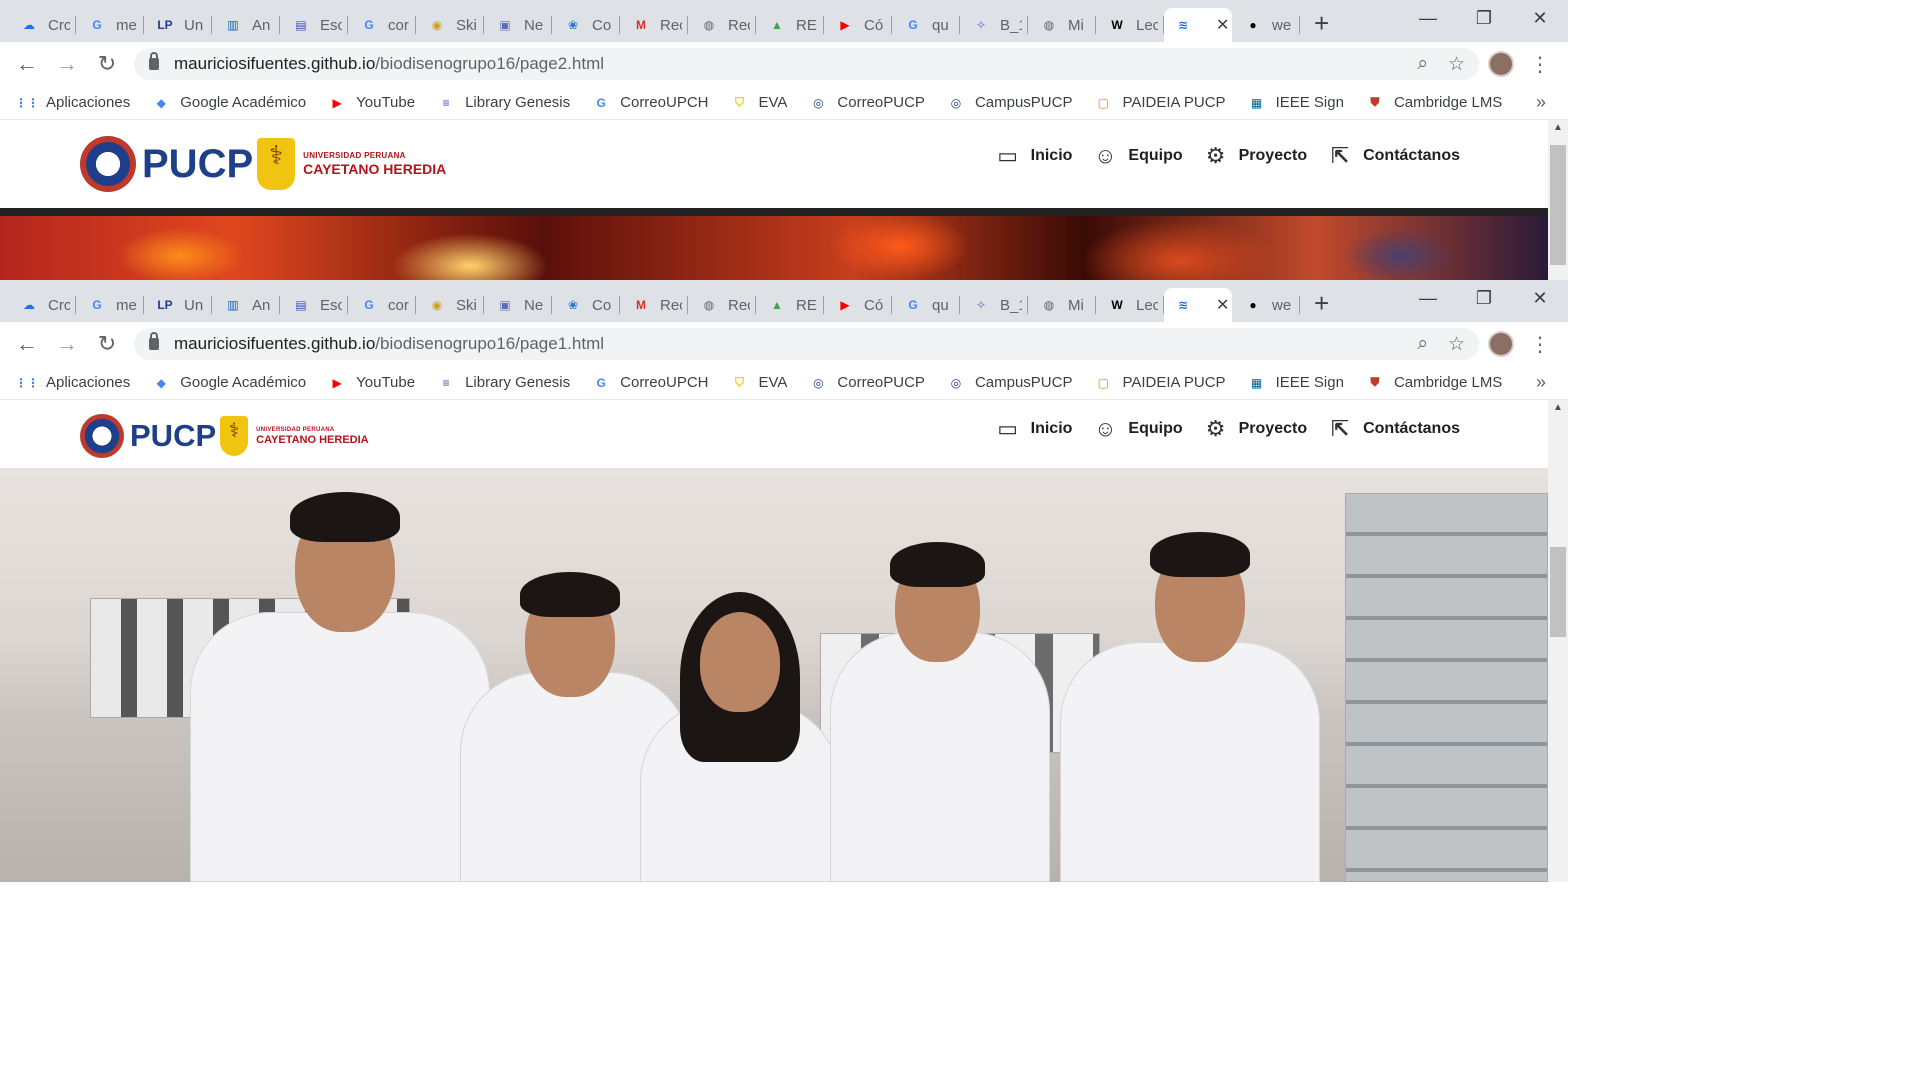 Image resolution: width=1920 pixels, height=1080 pixels. I want to click on bookmark-item: ▢ PAIDEIA PUCP, so click(1160, 383).